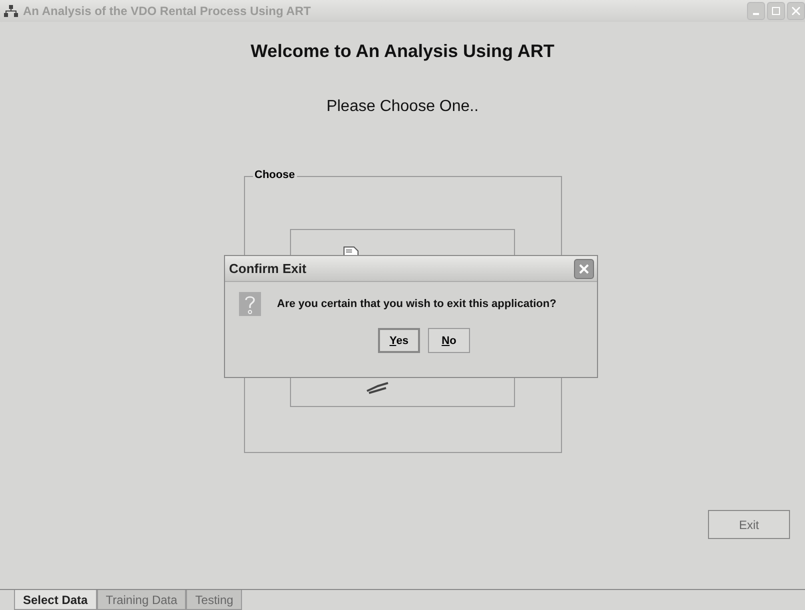  I want to click on dialog-button: Yes, so click(399, 340).